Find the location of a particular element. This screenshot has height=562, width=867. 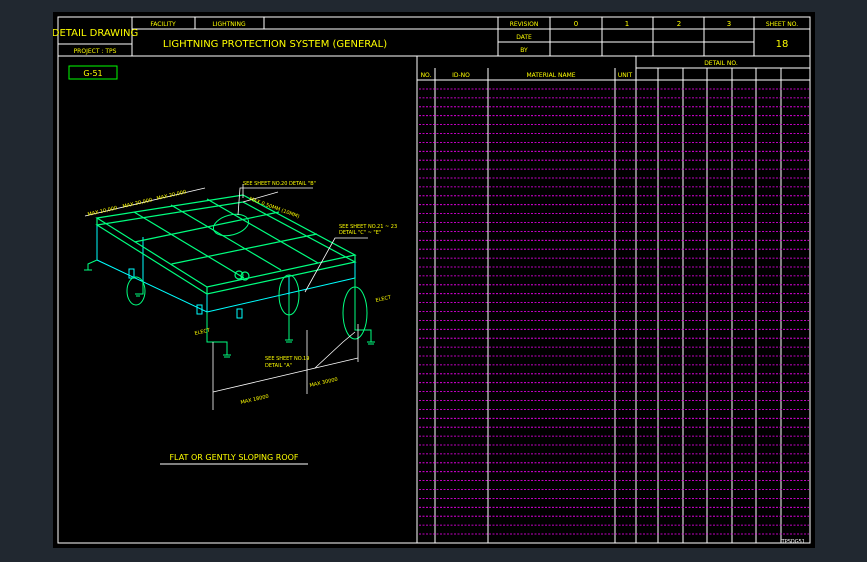

note-right-2: DETAIL "C" ~ "E" is located at coordinates (360, 233).